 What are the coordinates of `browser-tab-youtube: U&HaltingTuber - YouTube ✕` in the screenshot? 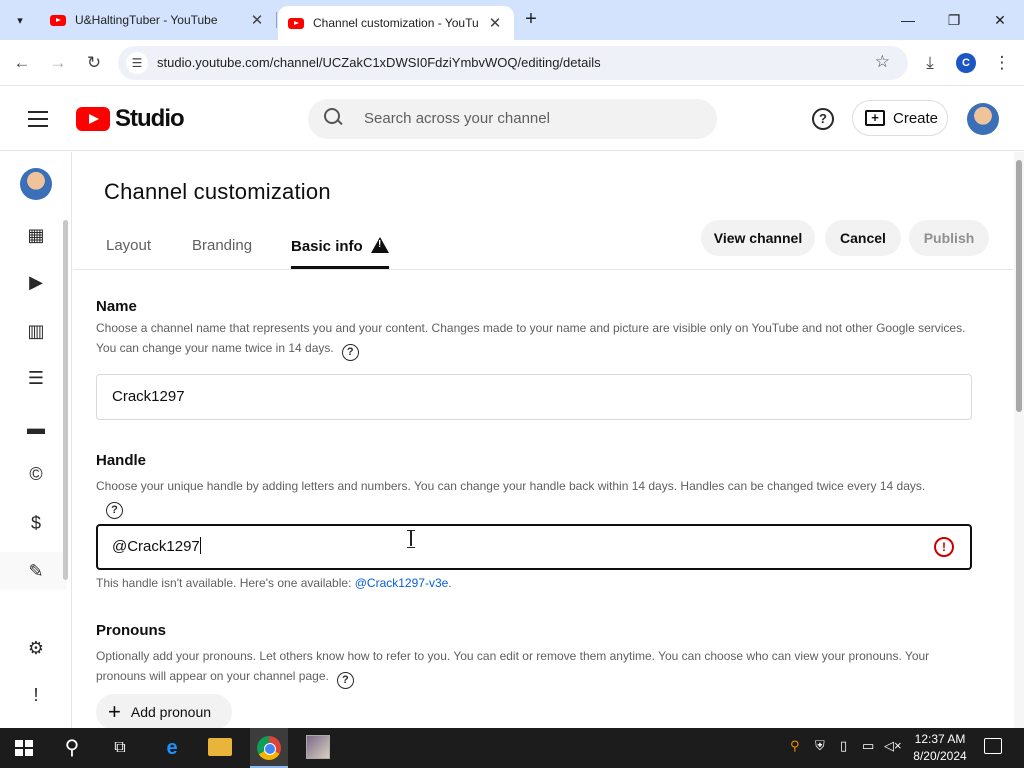 It's located at (158, 20).